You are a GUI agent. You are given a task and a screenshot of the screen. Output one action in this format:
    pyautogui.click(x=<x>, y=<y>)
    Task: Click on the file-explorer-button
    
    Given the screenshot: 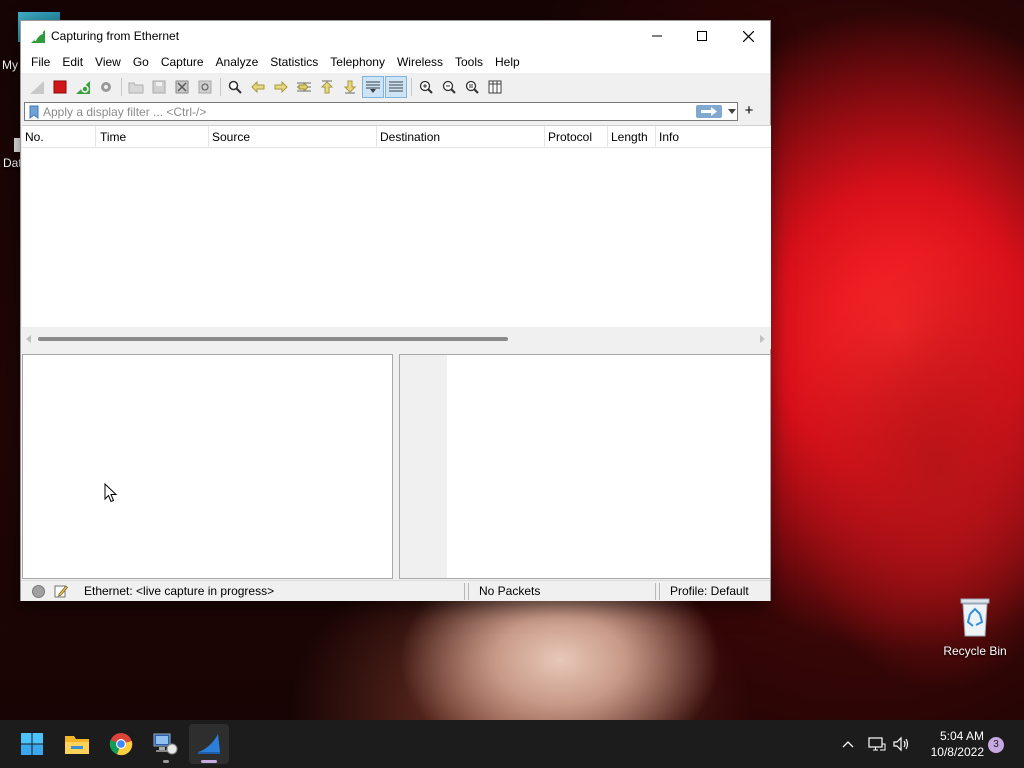 What is the action you would take?
    pyautogui.click(x=77, y=744)
    